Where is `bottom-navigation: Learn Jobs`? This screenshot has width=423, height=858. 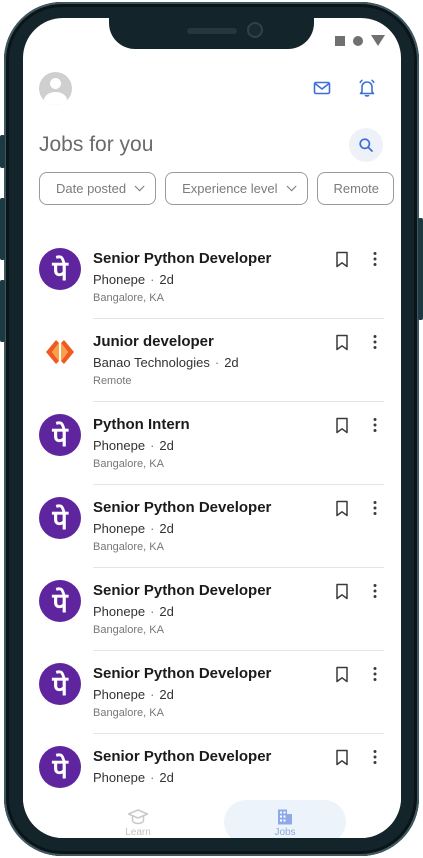
bottom-navigation: Learn Jobs is located at coordinates (212, 816).